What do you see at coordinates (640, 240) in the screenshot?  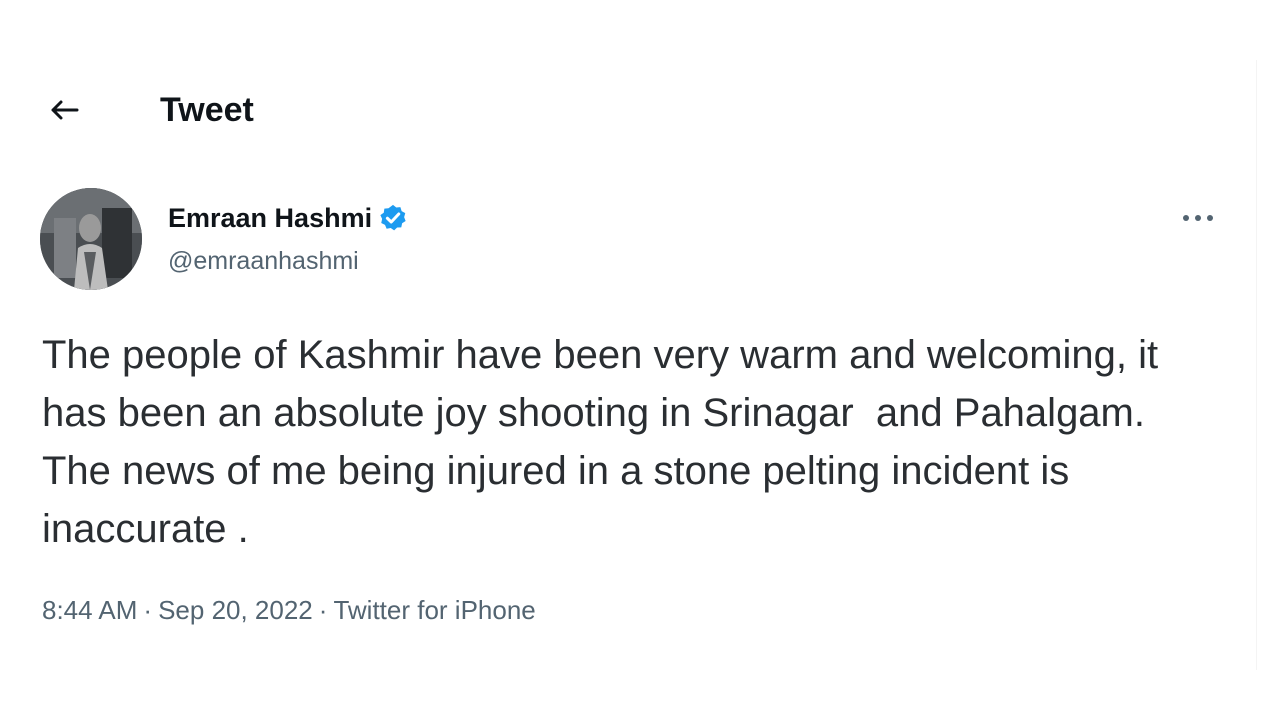 I see `tweet-author: Emraan Hashmi @emraanhashmi` at bounding box center [640, 240].